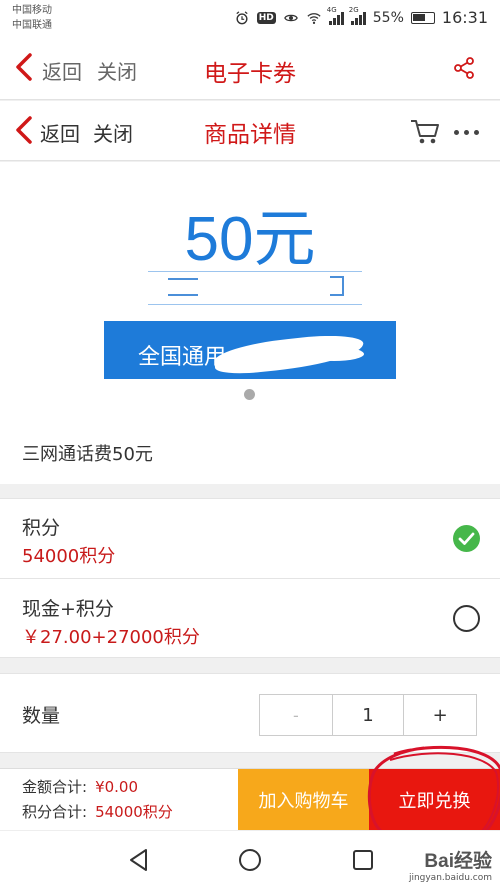  Describe the element at coordinates (425, 132) in the screenshot. I see `cart-icon` at that location.